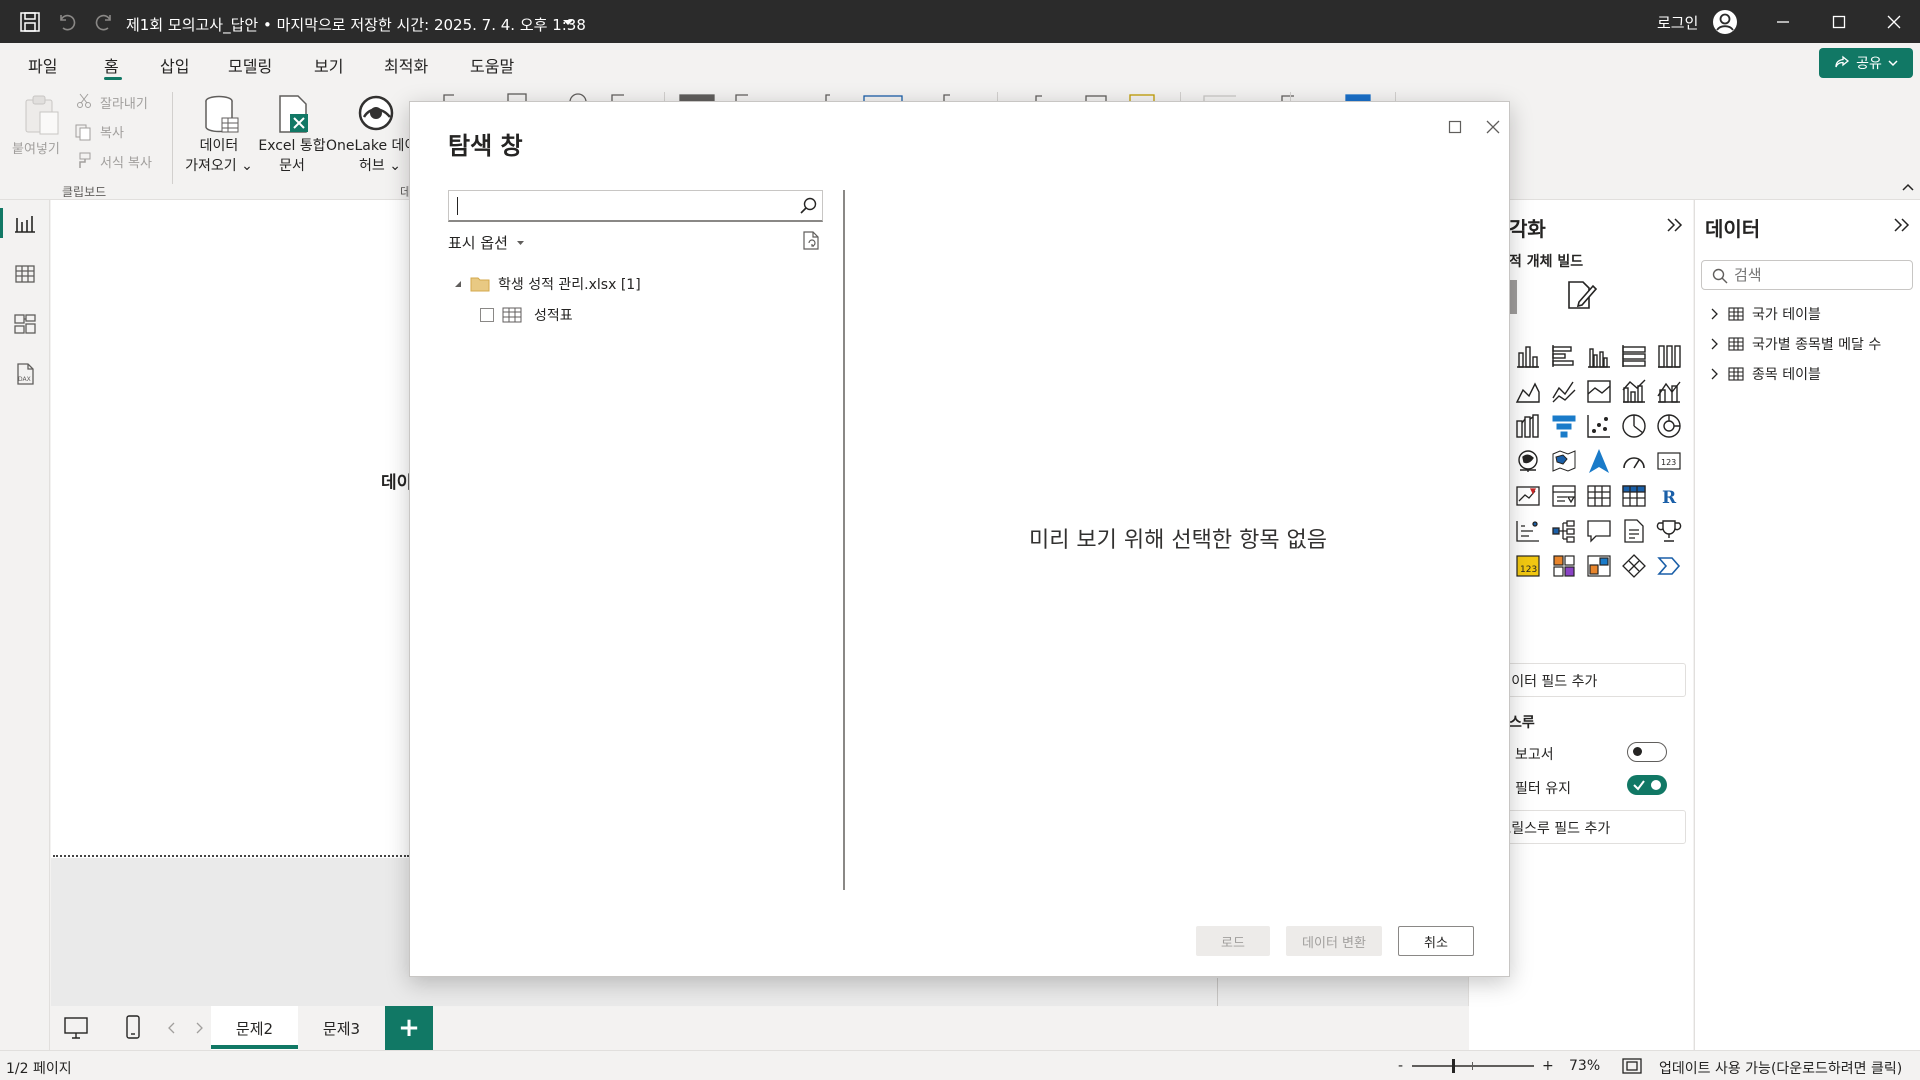 The width and height of the screenshot is (1920, 1080). I want to click on tree-file-node: 학생 성적 관리.xlsx [1], so click(547, 284).